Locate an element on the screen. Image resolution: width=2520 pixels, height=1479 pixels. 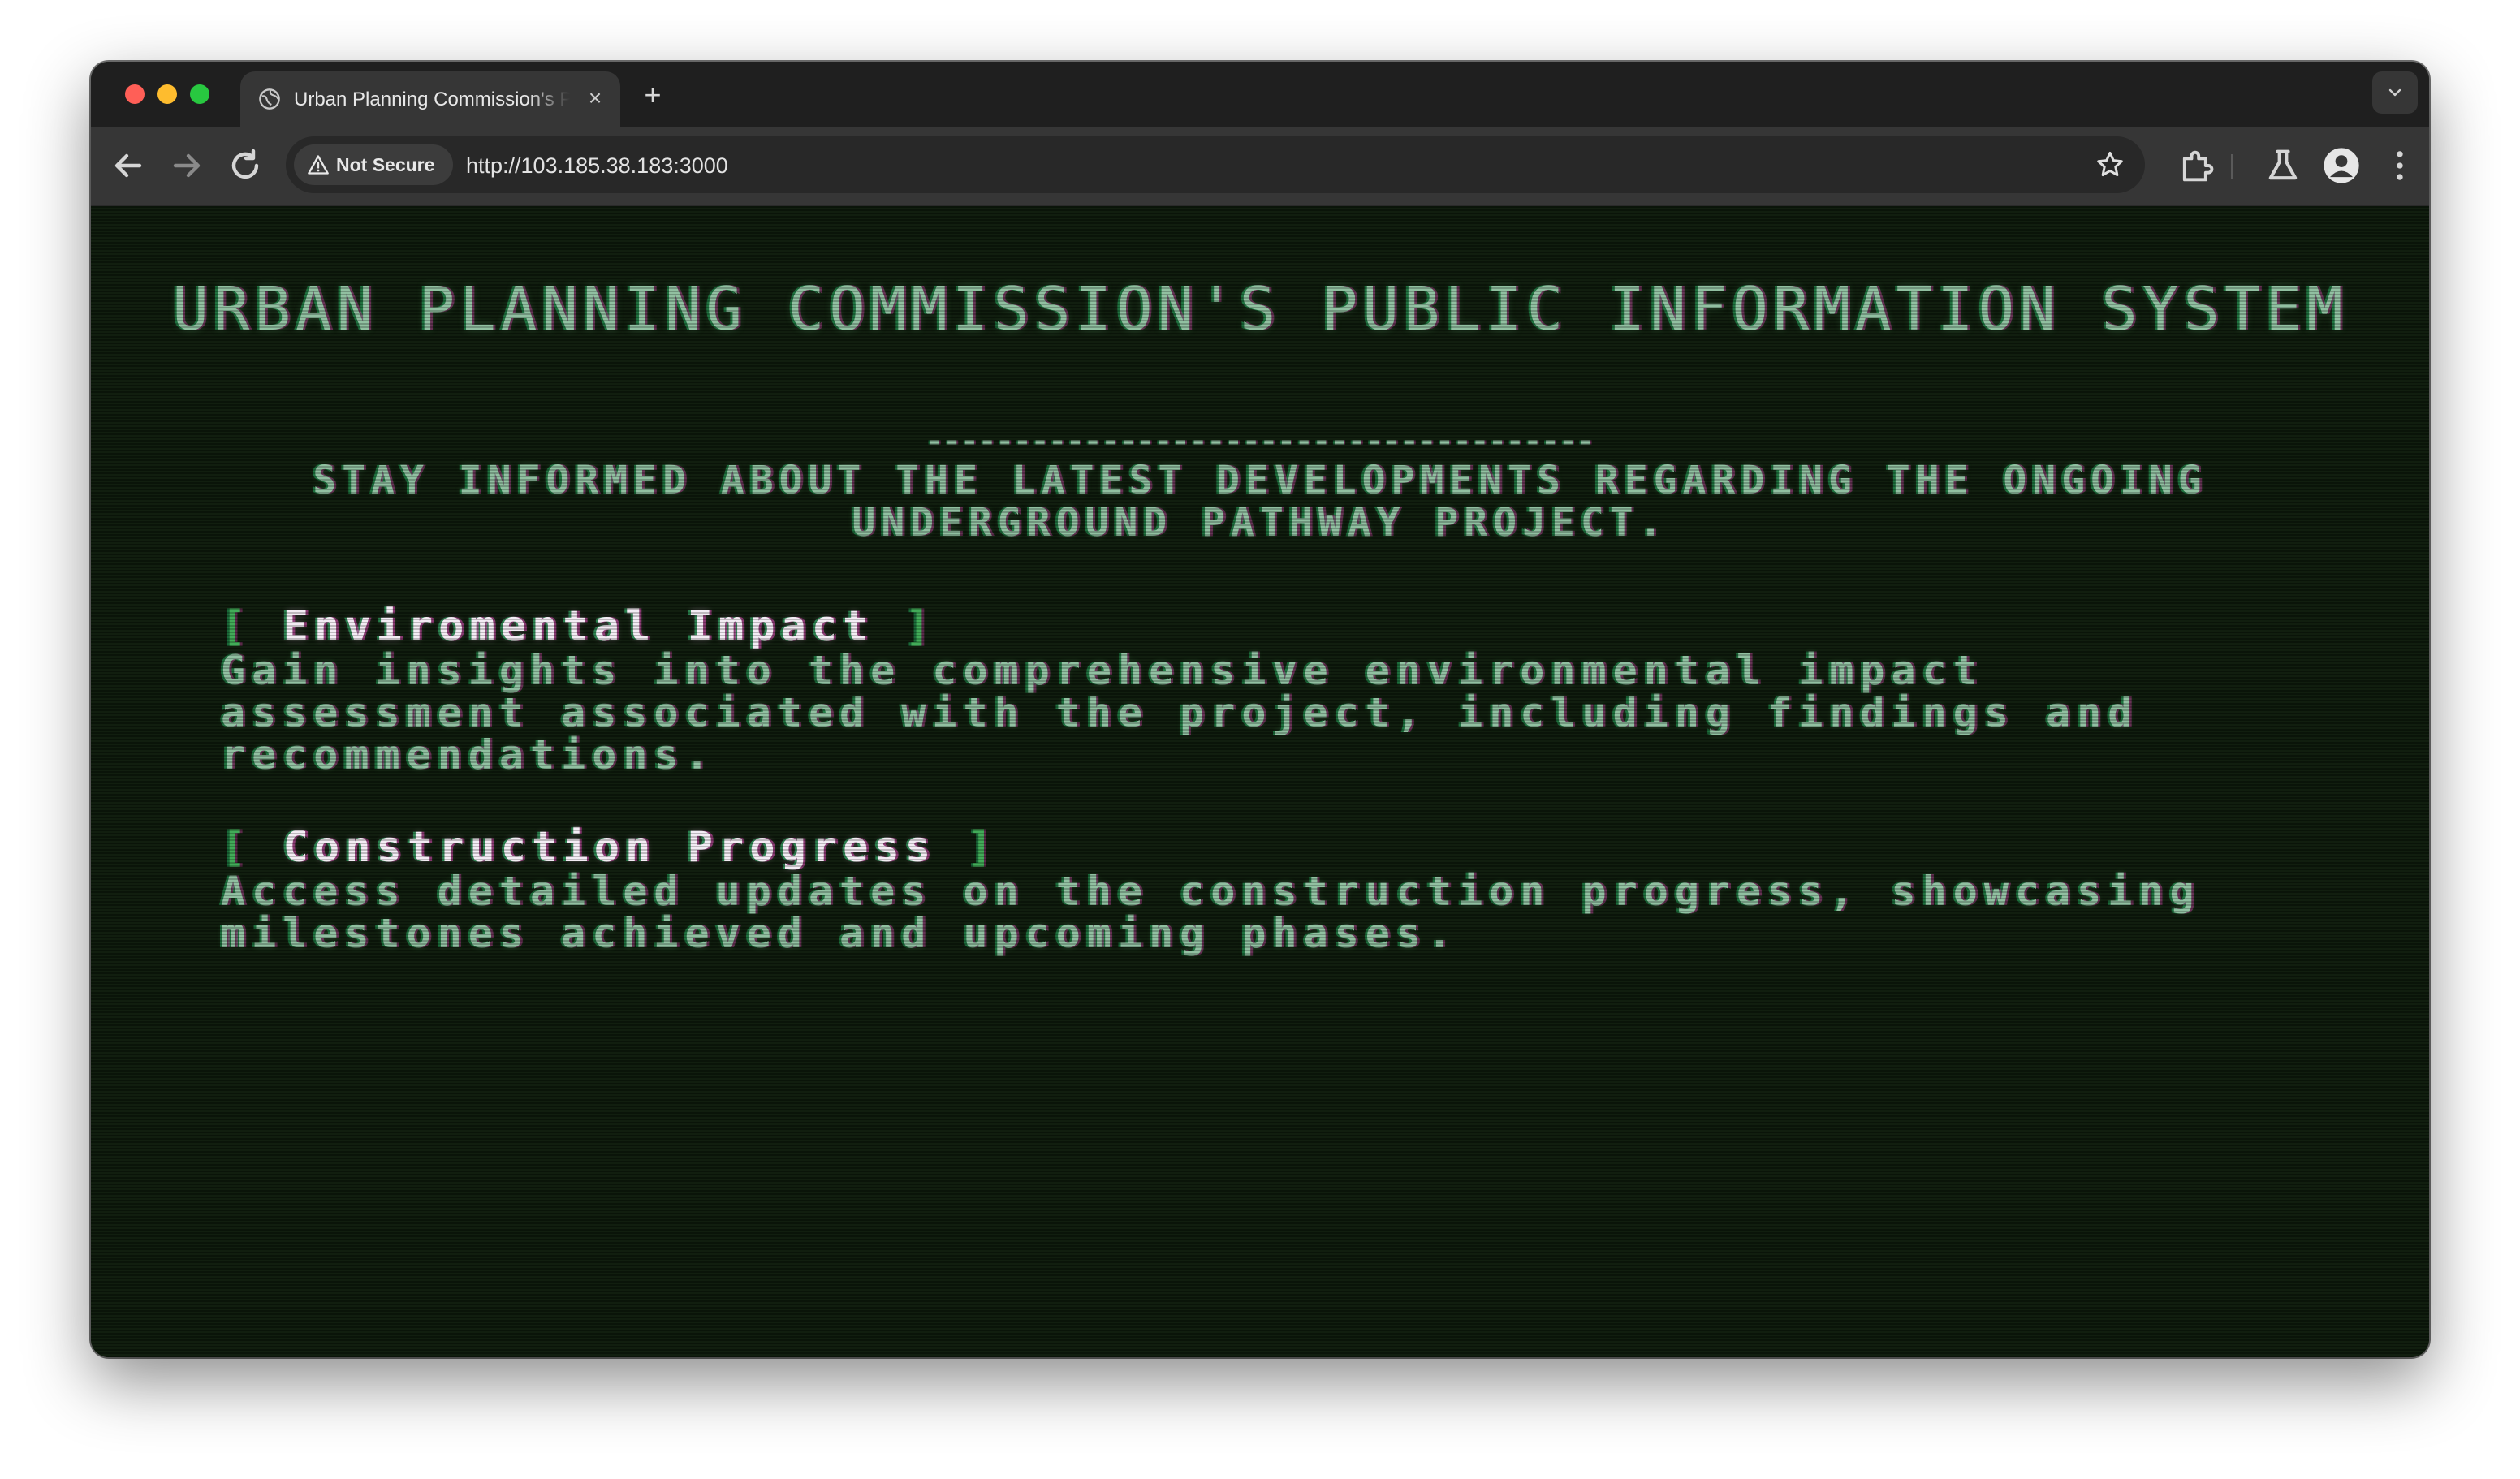
menu-icon is located at coordinates (2400, 165).